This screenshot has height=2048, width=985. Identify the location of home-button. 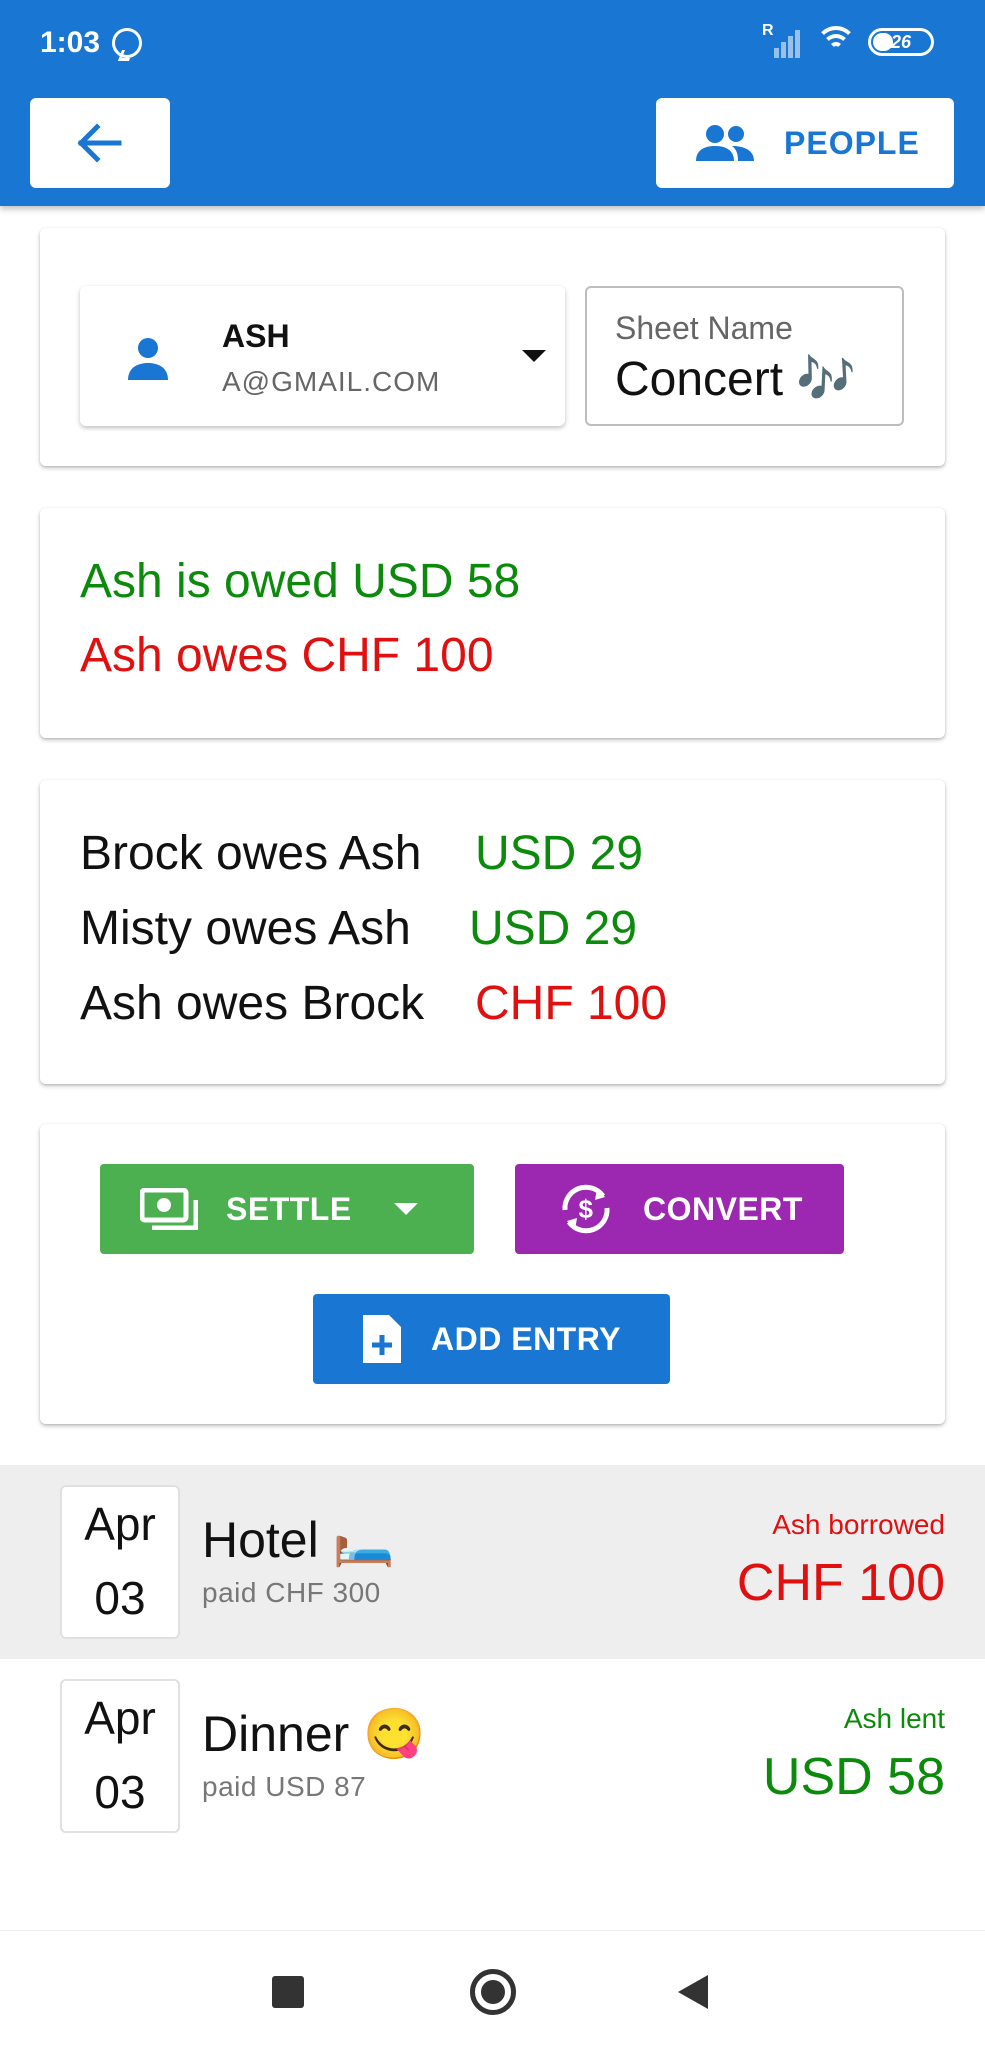
(493, 1992).